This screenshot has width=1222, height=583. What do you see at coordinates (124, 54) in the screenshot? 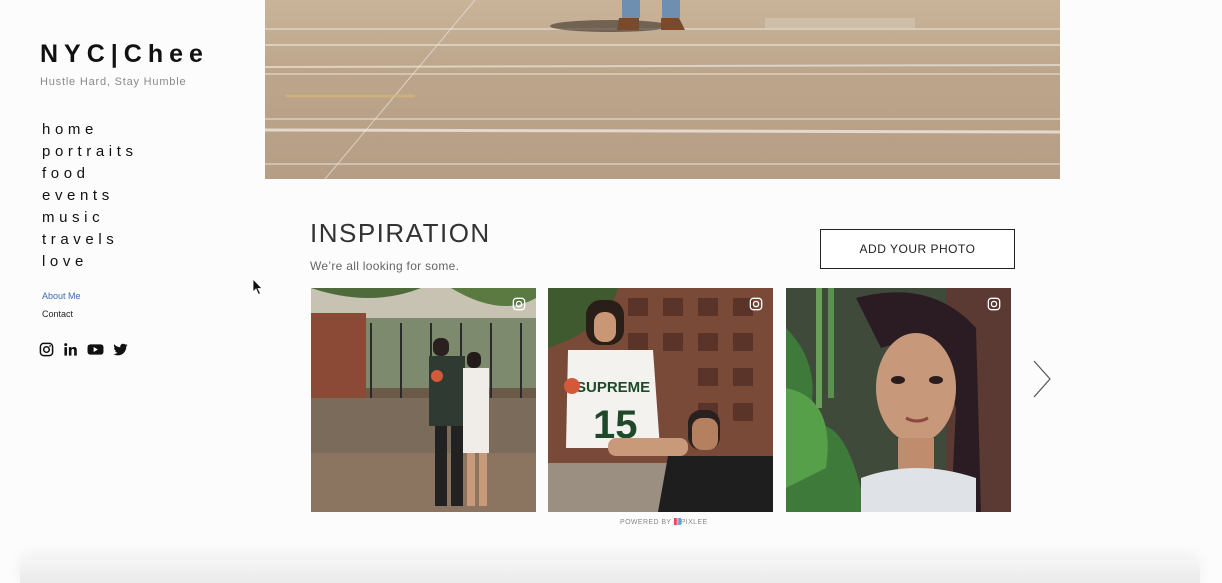
I see `site-logo: NYC|Chee` at bounding box center [124, 54].